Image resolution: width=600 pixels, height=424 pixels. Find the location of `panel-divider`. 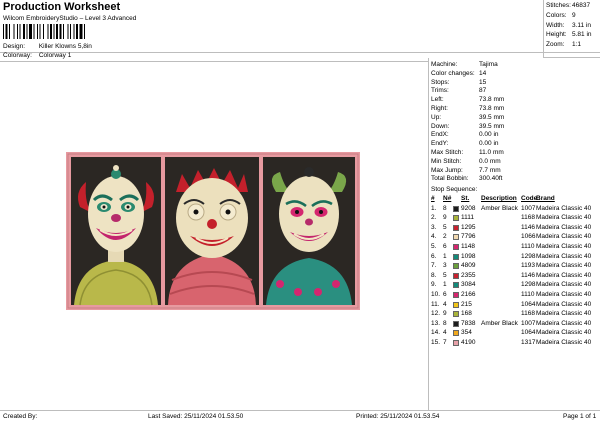

panel-divider is located at coordinates (428, 234).